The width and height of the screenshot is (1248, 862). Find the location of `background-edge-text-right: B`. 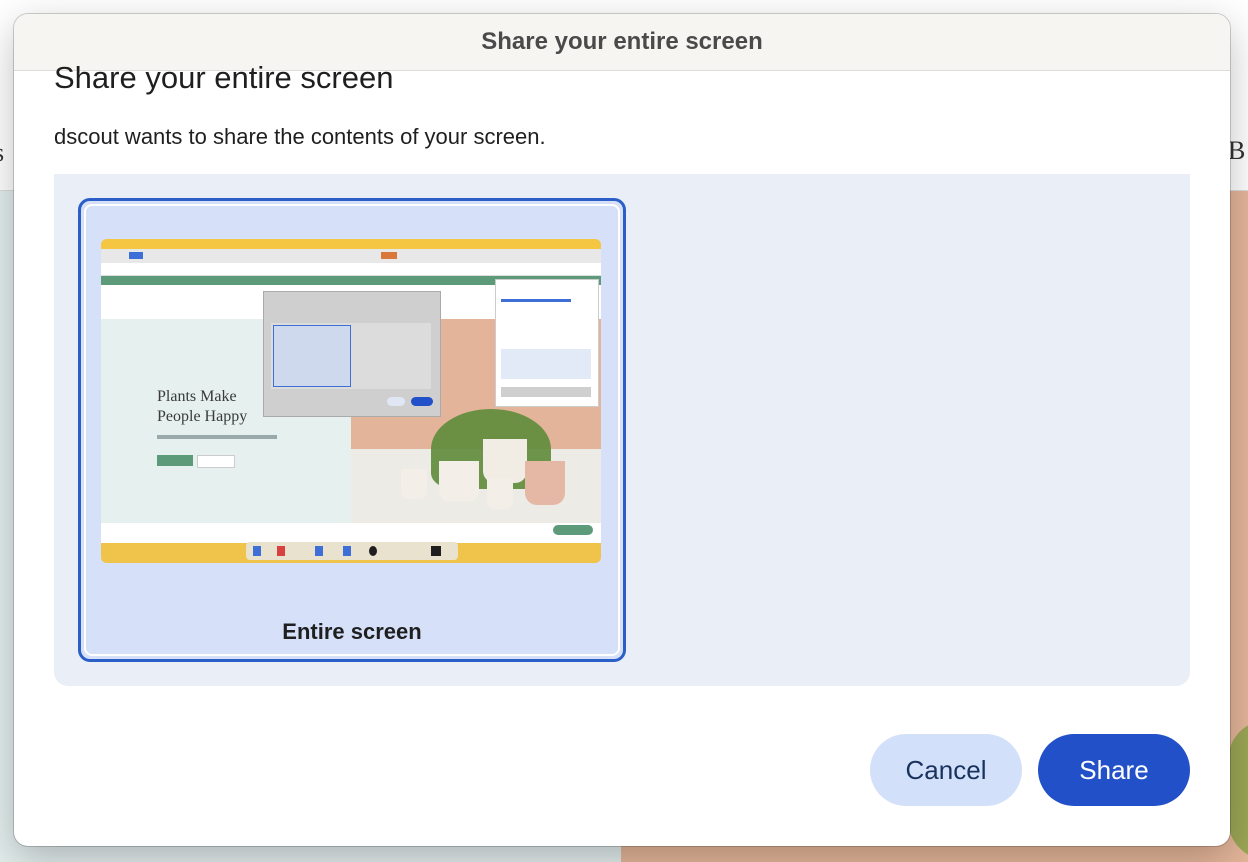

background-edge-text-right: B is located at coordinates (1237, 150).